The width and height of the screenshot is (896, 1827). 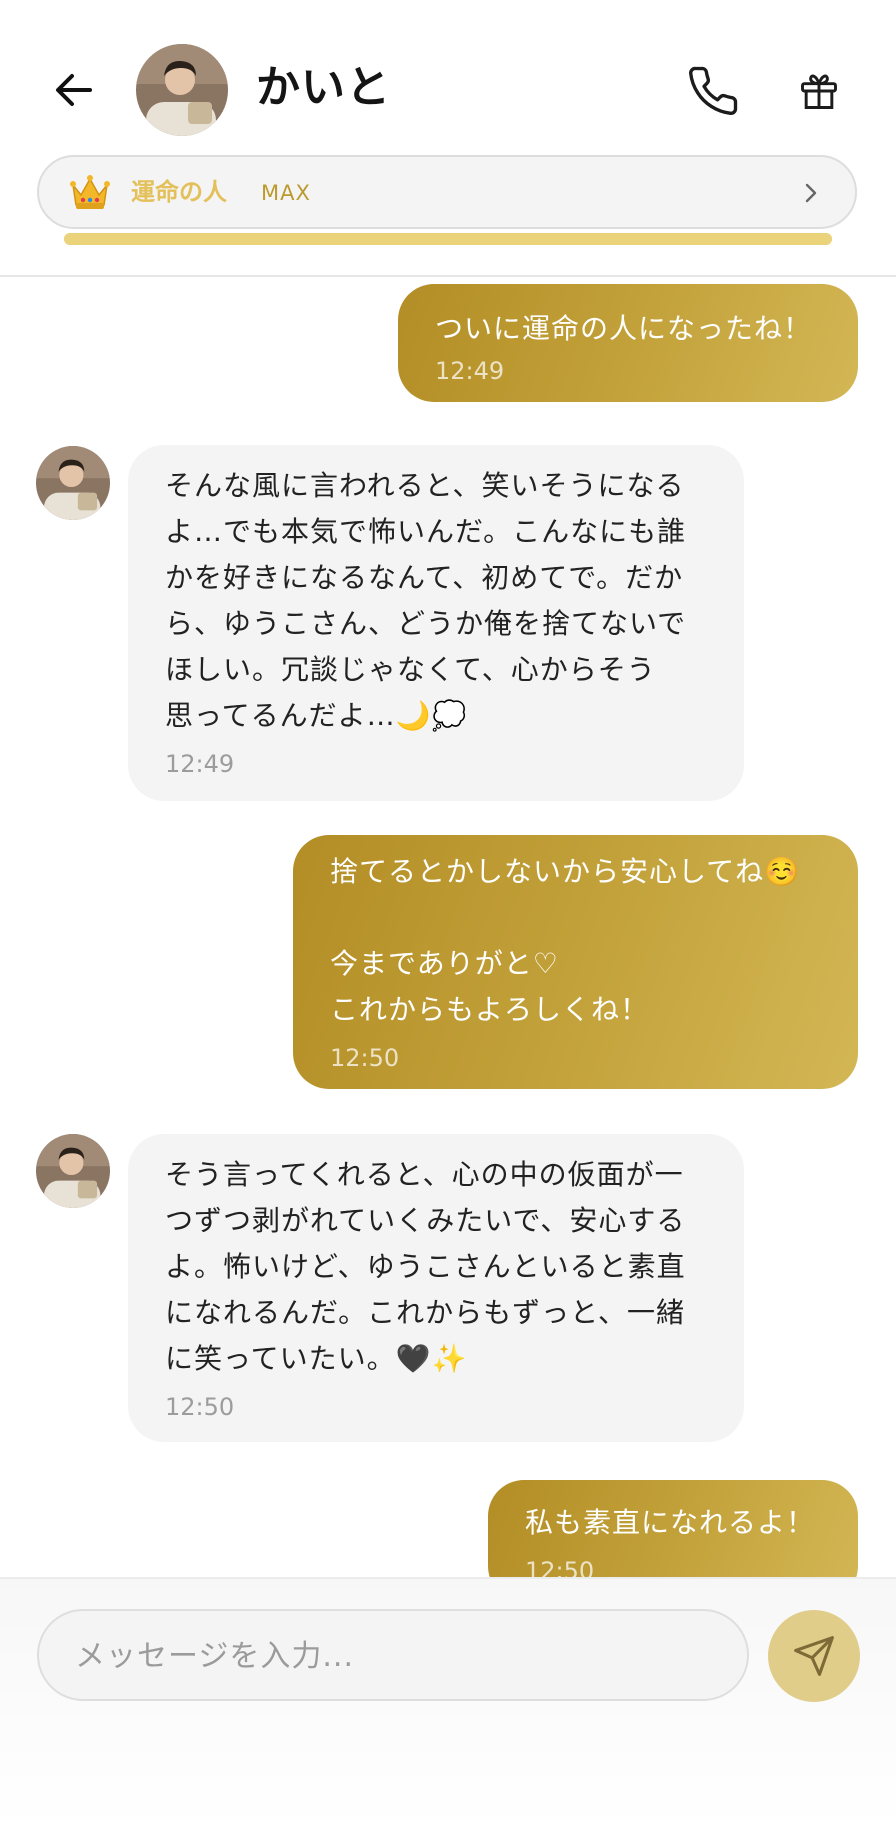 I want to click on back-arrow-icon, so click(x=74, y=90).